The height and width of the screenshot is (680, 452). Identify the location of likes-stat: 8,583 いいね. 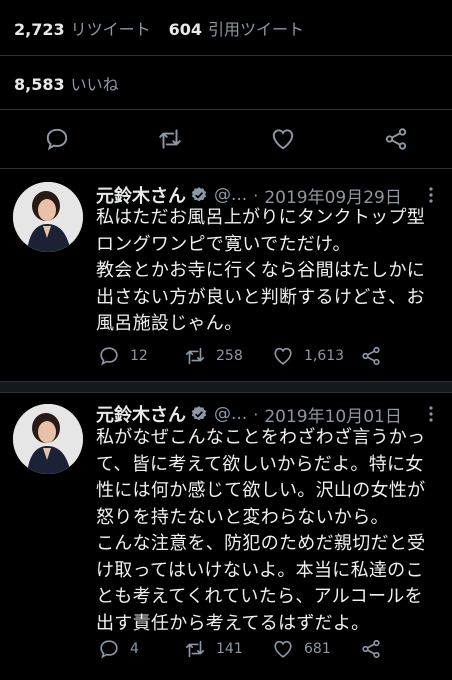
(66, 83).